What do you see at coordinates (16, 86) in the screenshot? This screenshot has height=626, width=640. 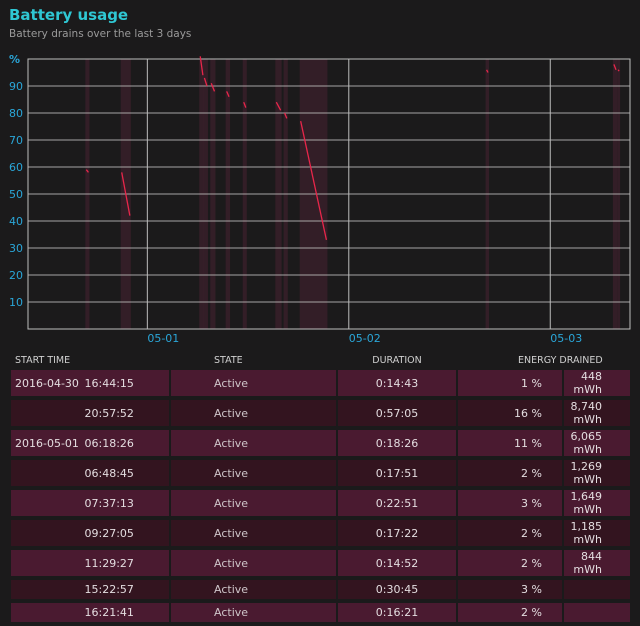 I see `y-tick-label: 90` at bounding box center [16, 86].